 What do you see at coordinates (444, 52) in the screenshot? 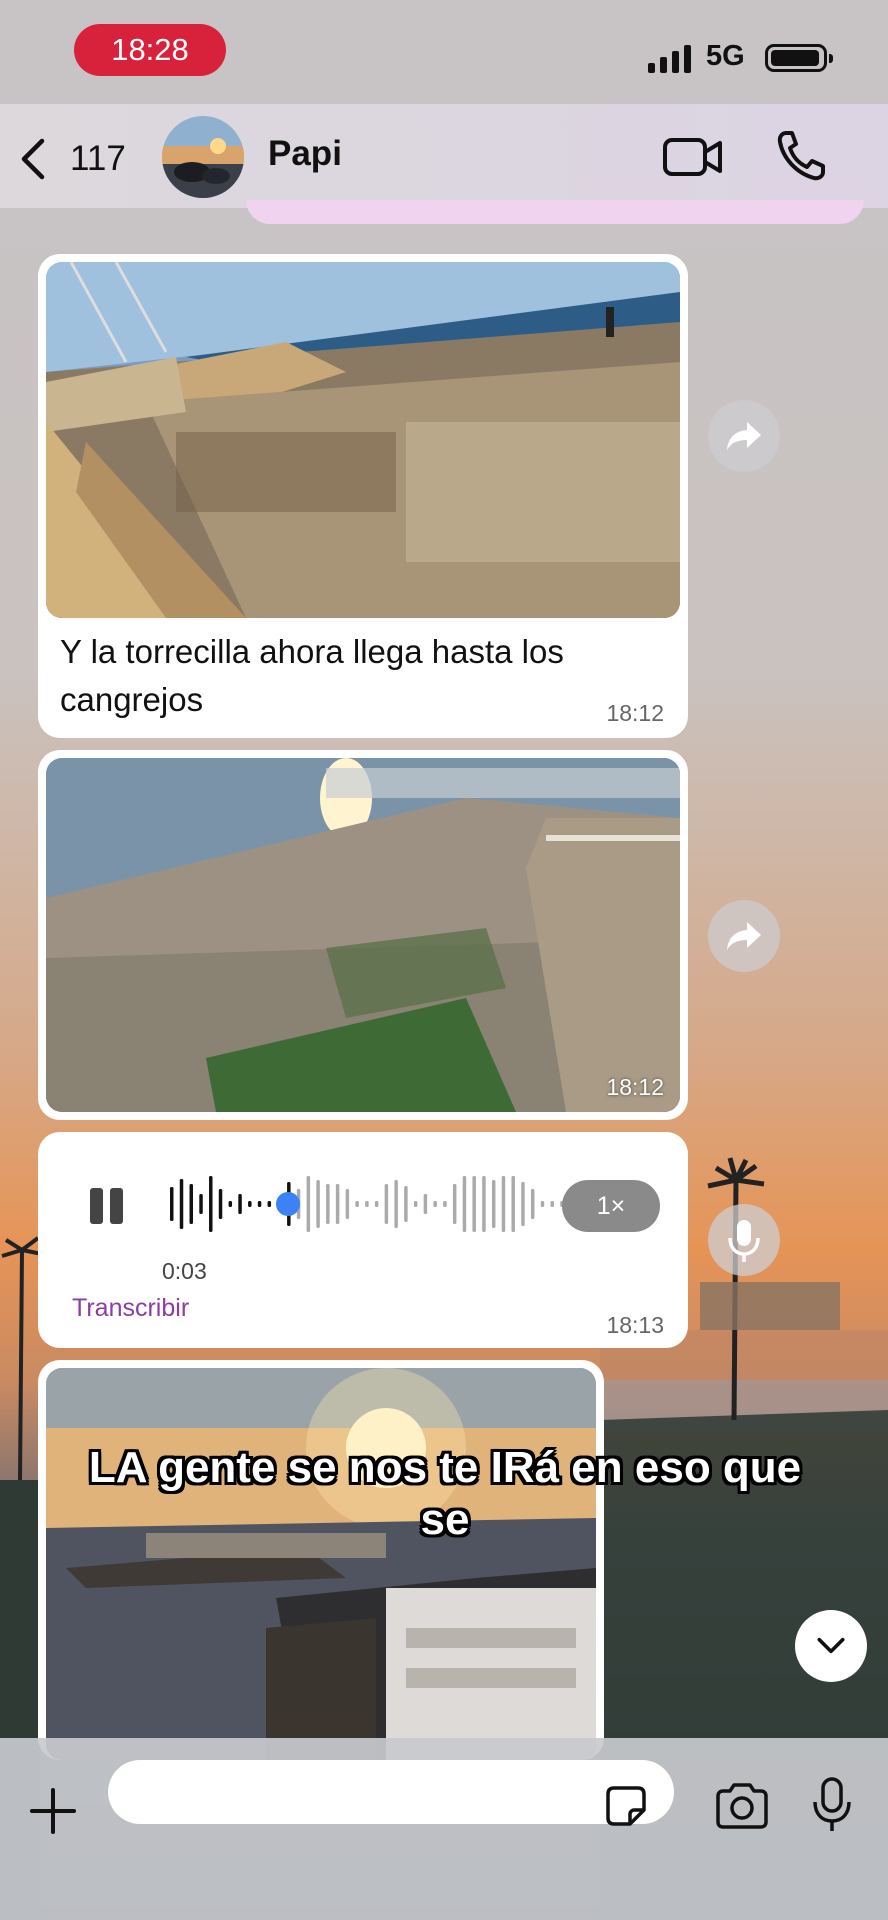
I see `status-bar: 18:28 5G` at bounding box center [444, 52].